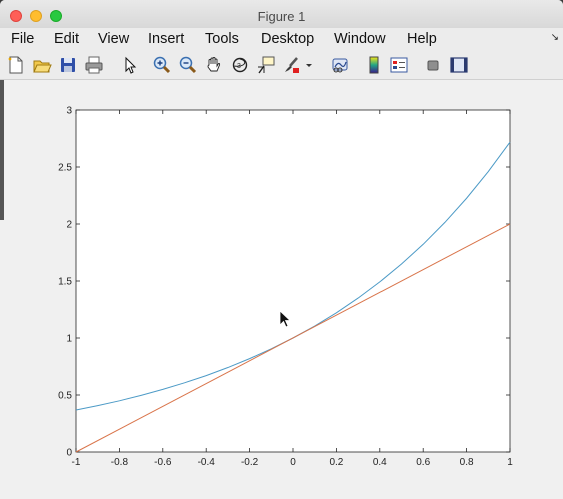 This screenshot has height=499, width=563. Describe the element at coordinates (467, 462) in the screenshot. I see `x-tick-label: 0.8` at that location.